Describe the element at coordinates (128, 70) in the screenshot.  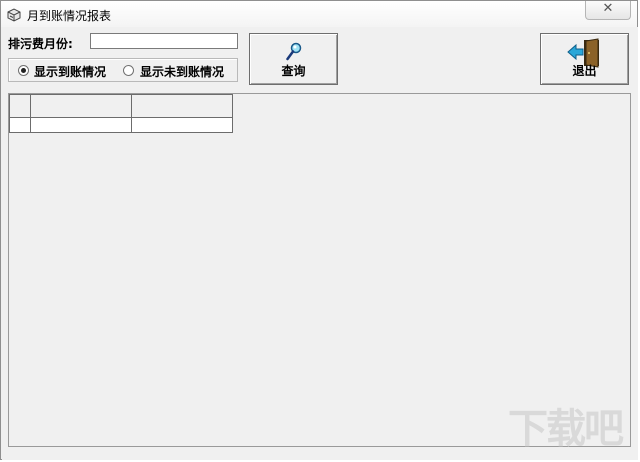
I see `radio-show-unreceived` at that location.